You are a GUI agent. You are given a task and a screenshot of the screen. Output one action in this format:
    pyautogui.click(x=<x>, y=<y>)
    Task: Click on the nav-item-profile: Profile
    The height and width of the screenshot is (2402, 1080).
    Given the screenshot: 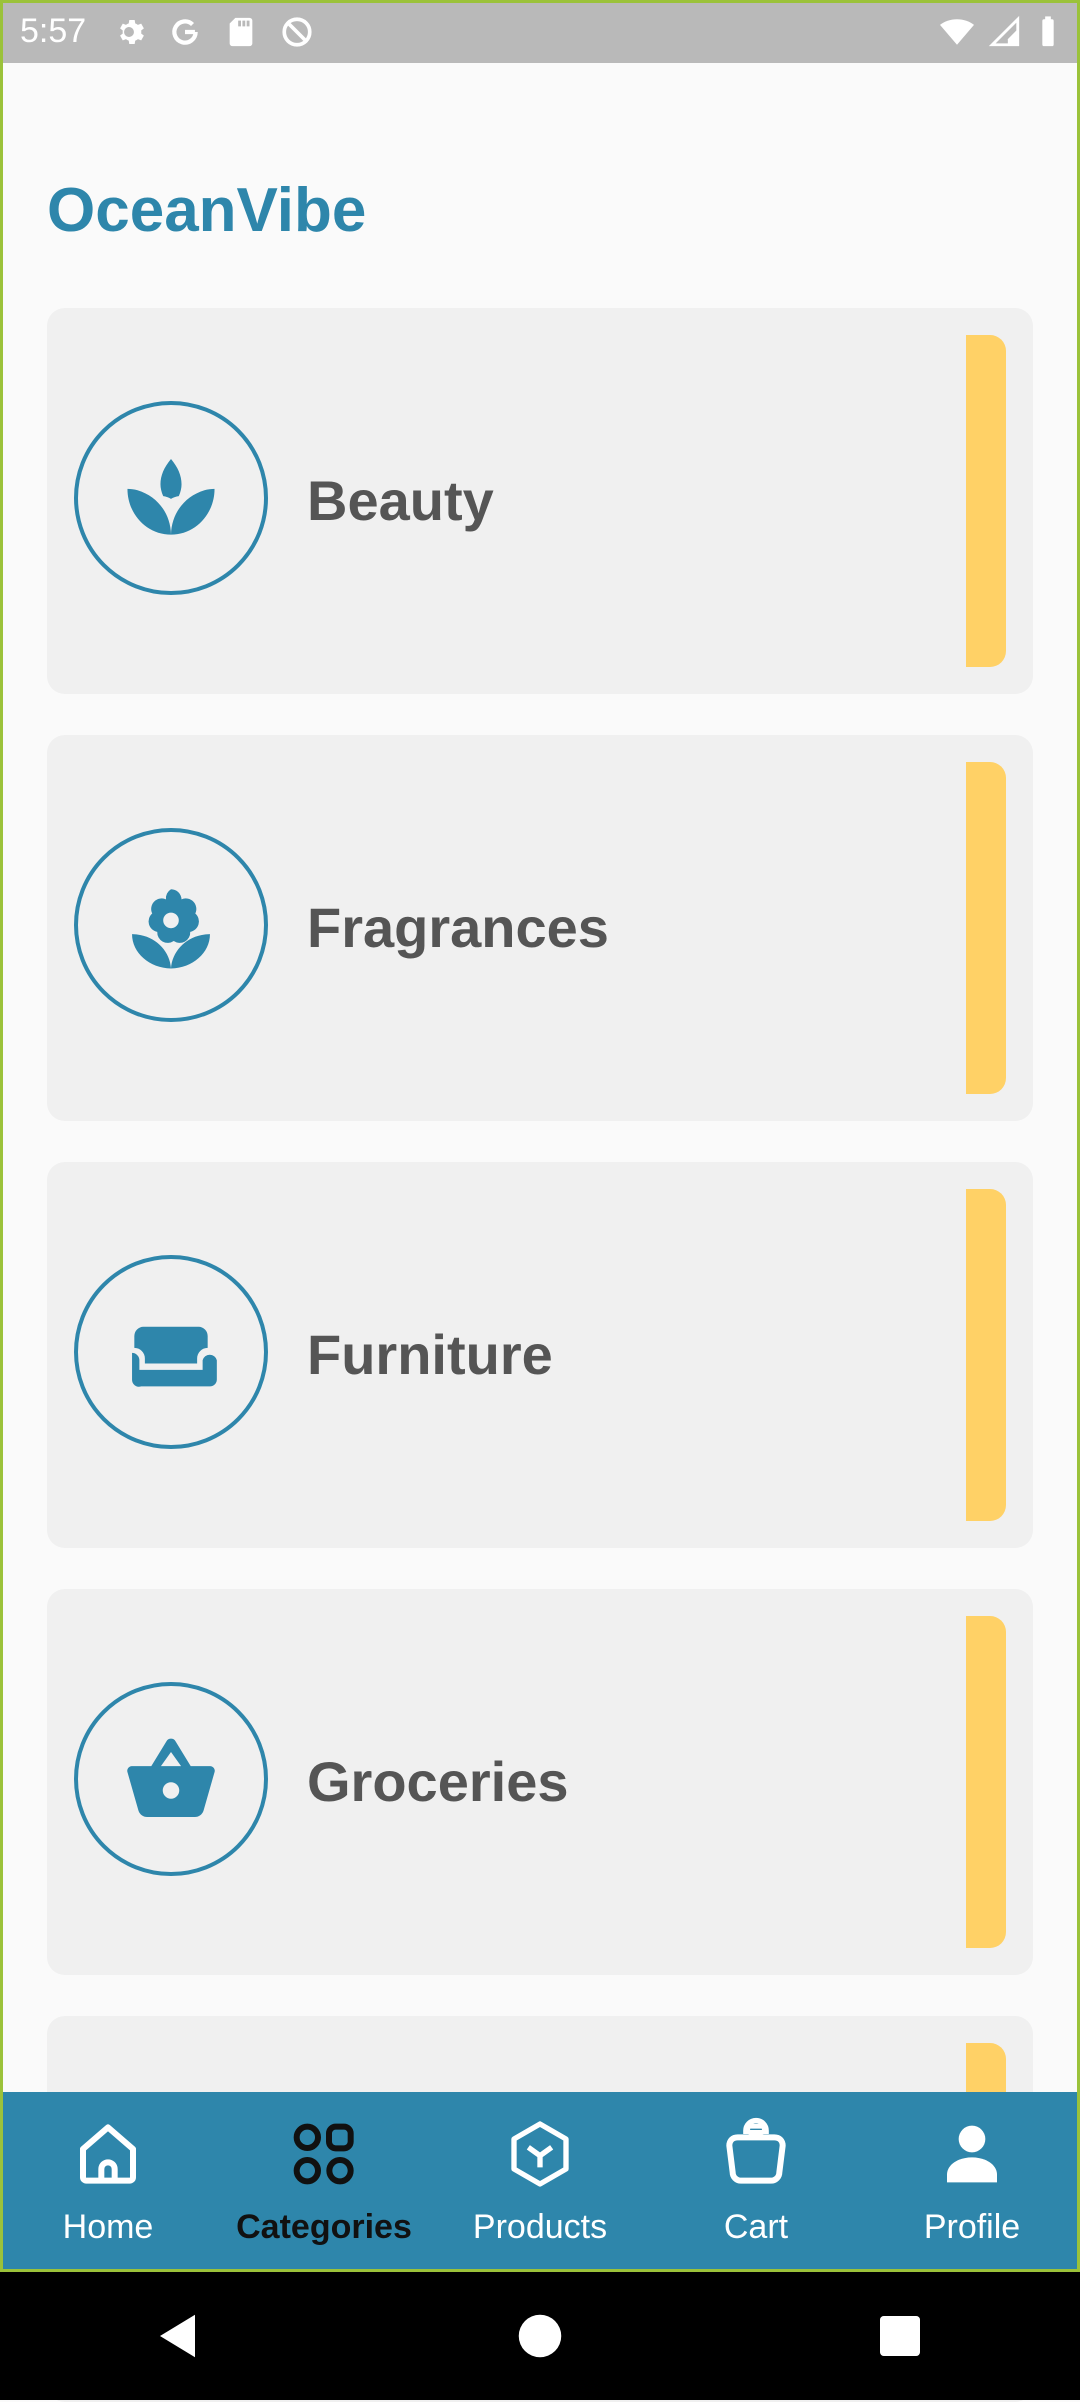 What is the action you would take?
    pyautogui.click(x=972, y=2182)
    